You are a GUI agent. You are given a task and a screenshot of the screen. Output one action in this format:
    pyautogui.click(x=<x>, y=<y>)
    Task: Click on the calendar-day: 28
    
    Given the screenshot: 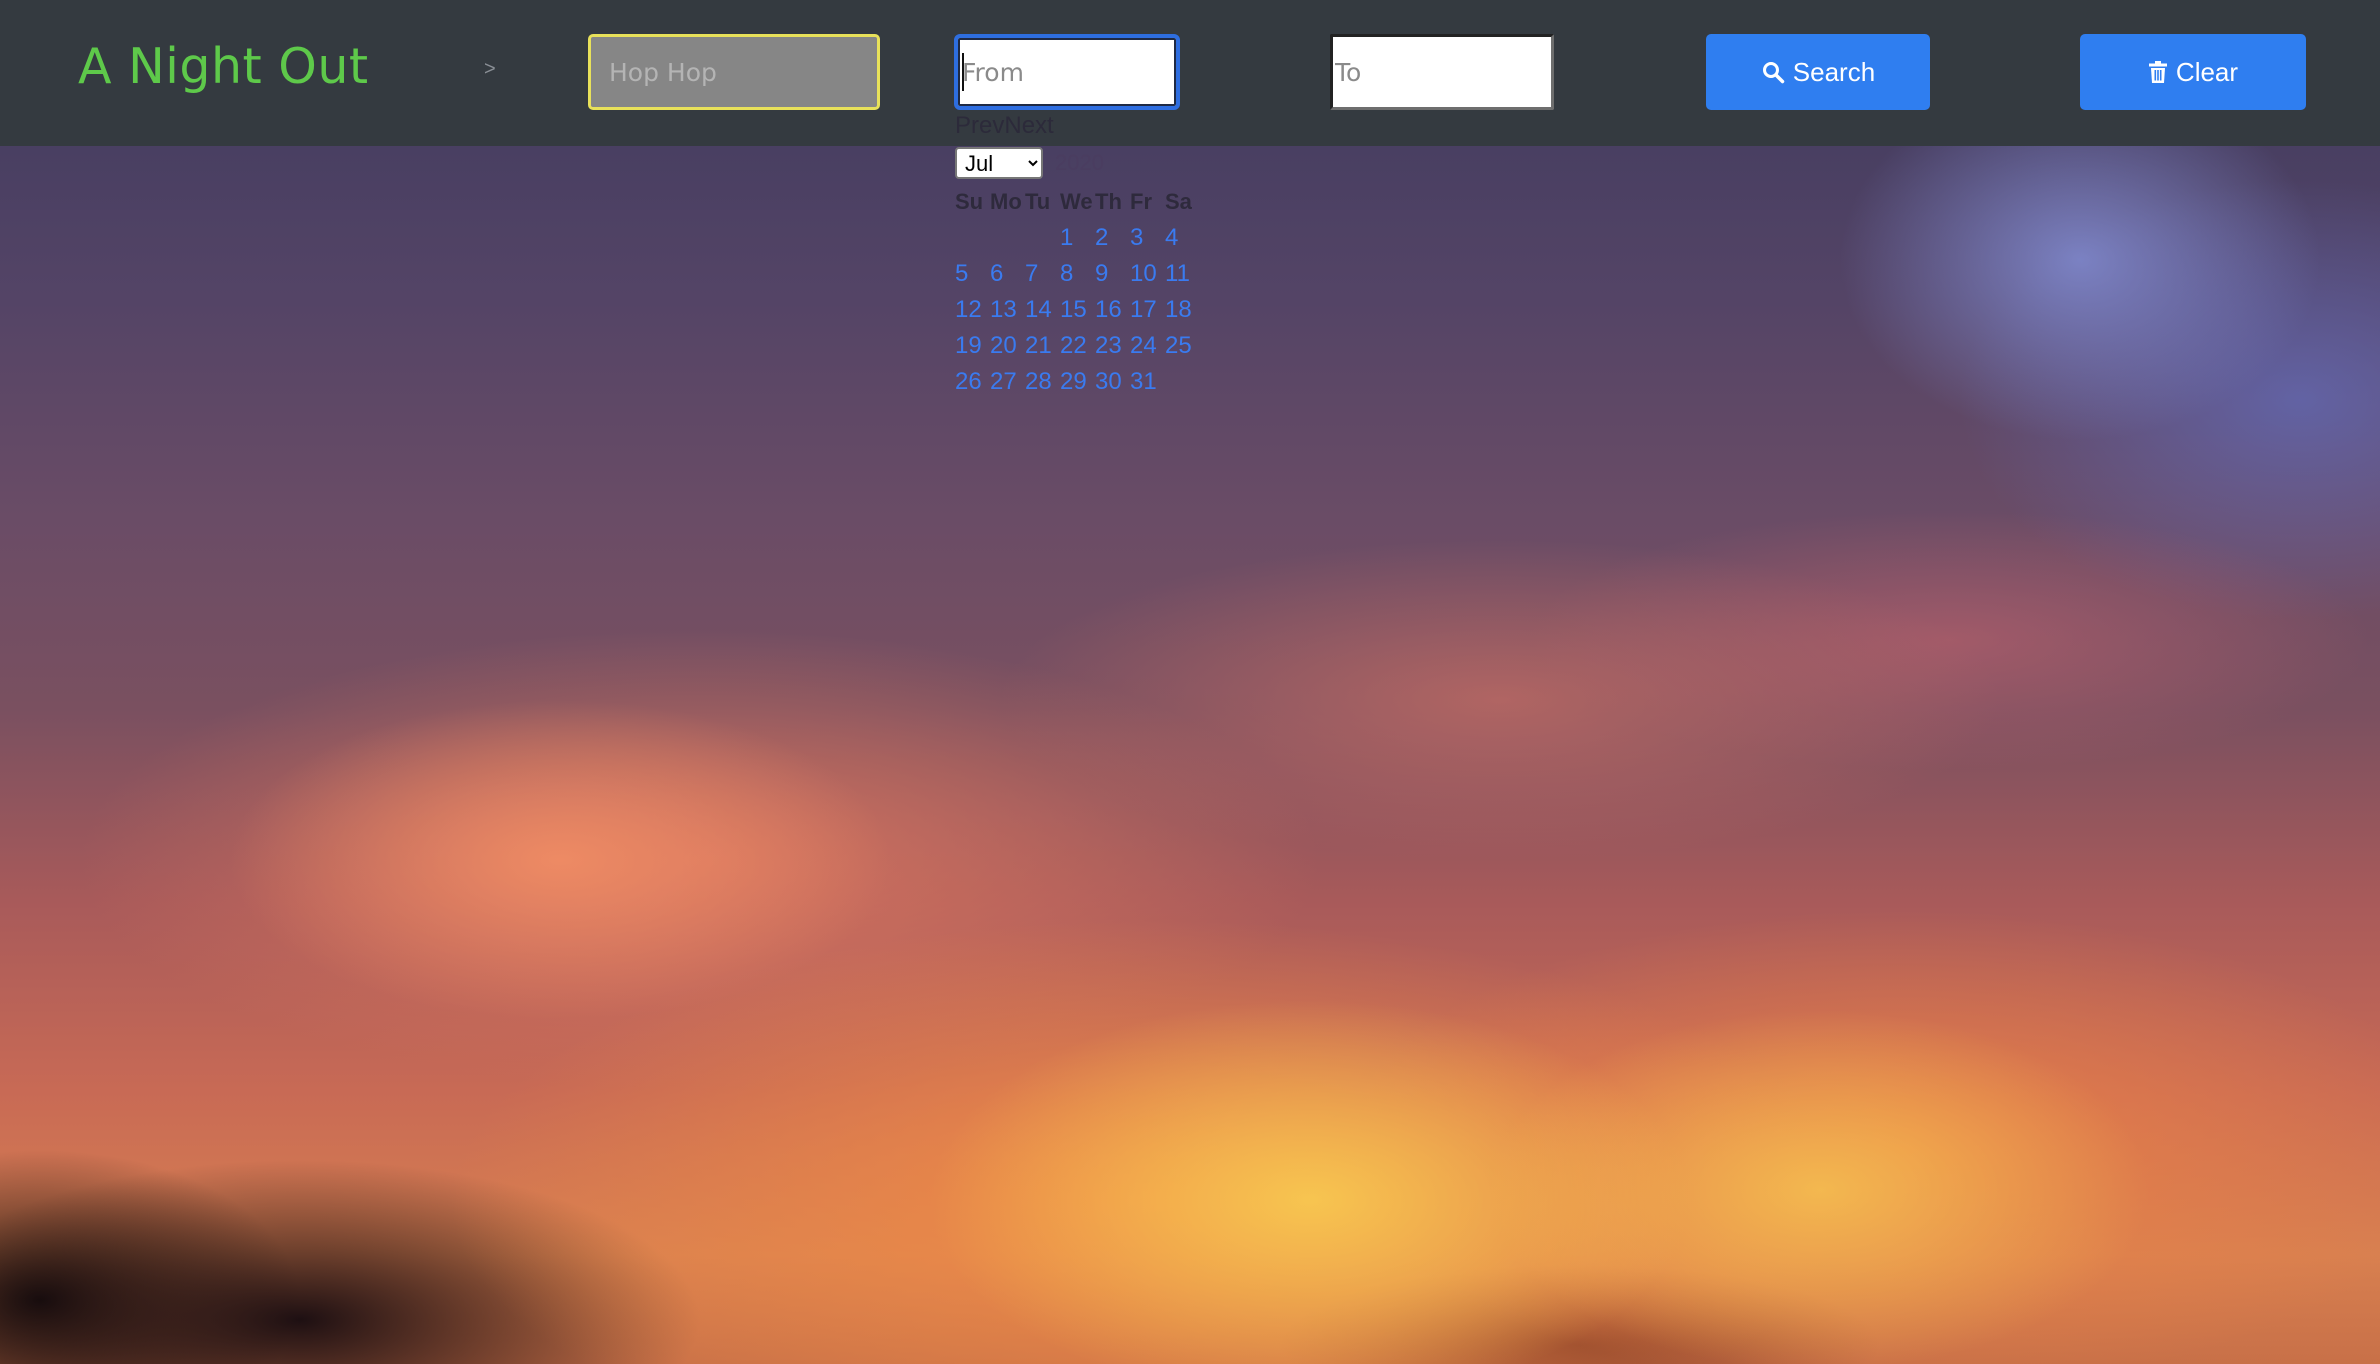 What is the action you would take?
    pyautogui.click(x=1042, y=382)
    